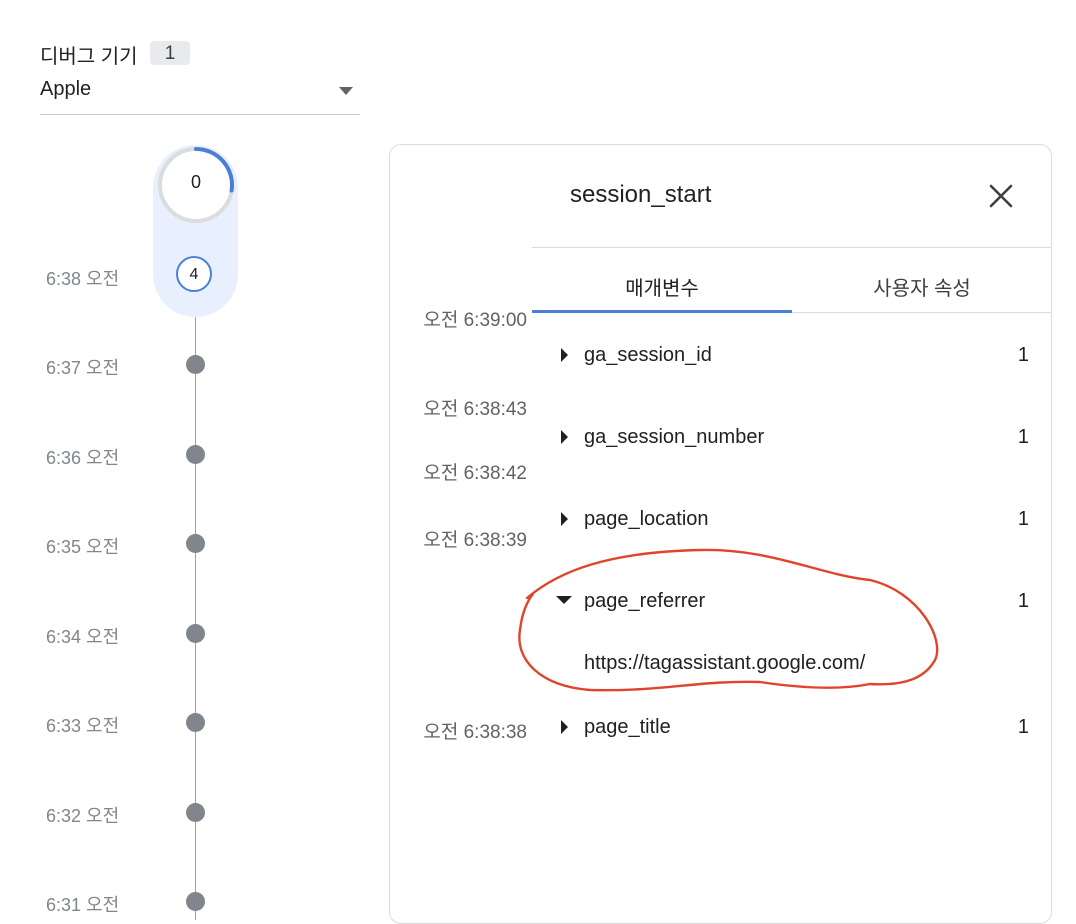  Describe the element at coordinates (195, 182) in the screenshot. I see `seconds-counter: 0` at that location.